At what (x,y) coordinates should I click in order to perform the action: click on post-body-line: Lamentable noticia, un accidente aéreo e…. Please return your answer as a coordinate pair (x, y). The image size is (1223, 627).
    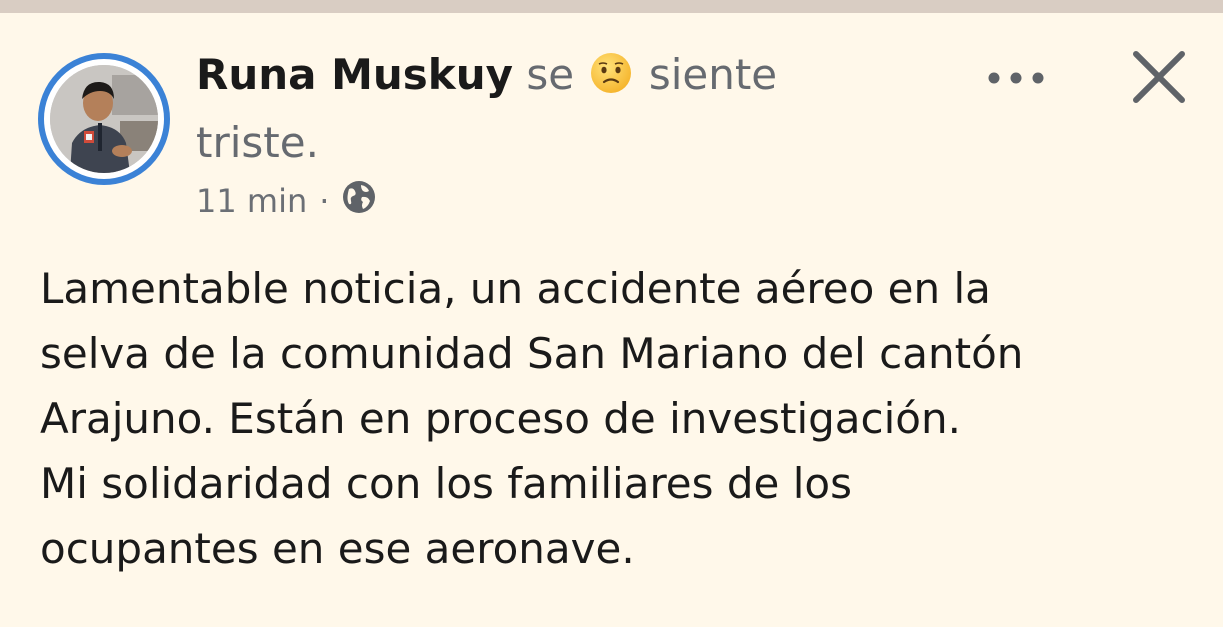
    Looking at the image, I should click on (515, 288).